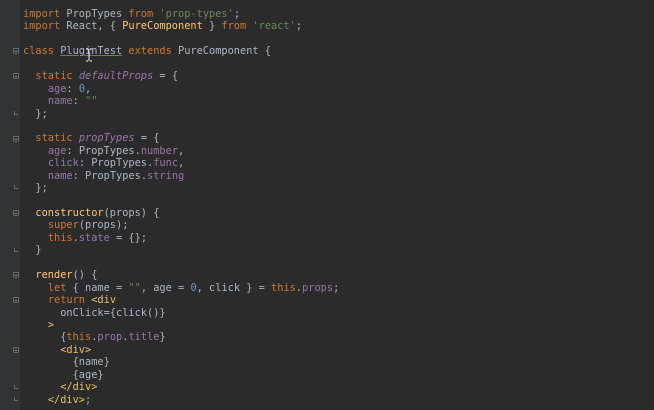  Describe the element at coordinates (181, 225) in the screenshot. I see `code-line: super(props);` at that location.